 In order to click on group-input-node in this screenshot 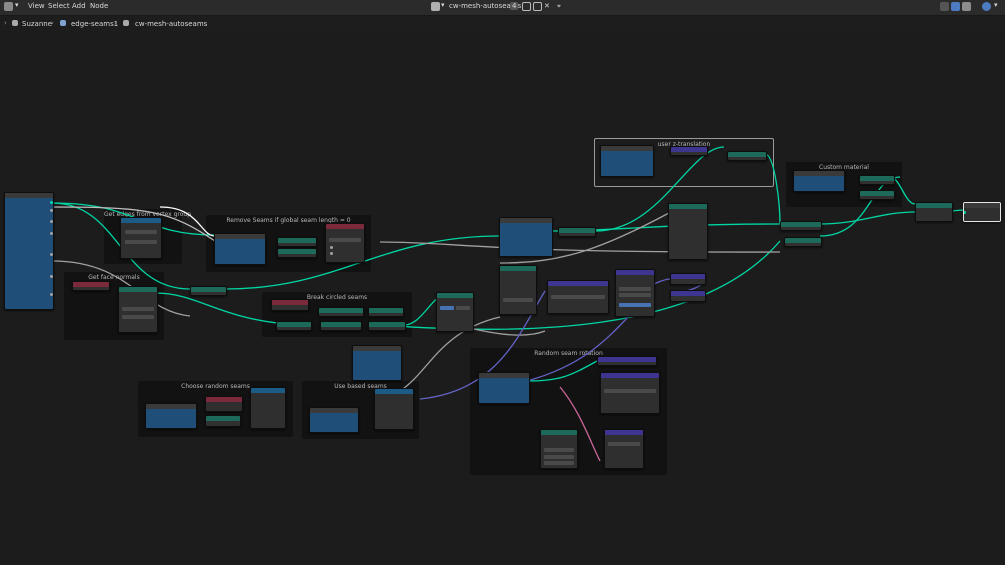, I will do `click(29, 251)`.